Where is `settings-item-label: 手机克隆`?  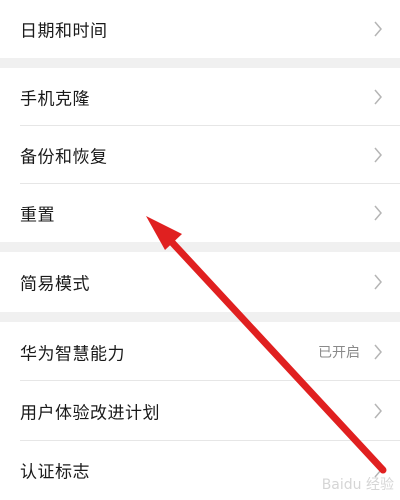 settings-item-label: 手机克隆 is located at coordinates (55, 99).